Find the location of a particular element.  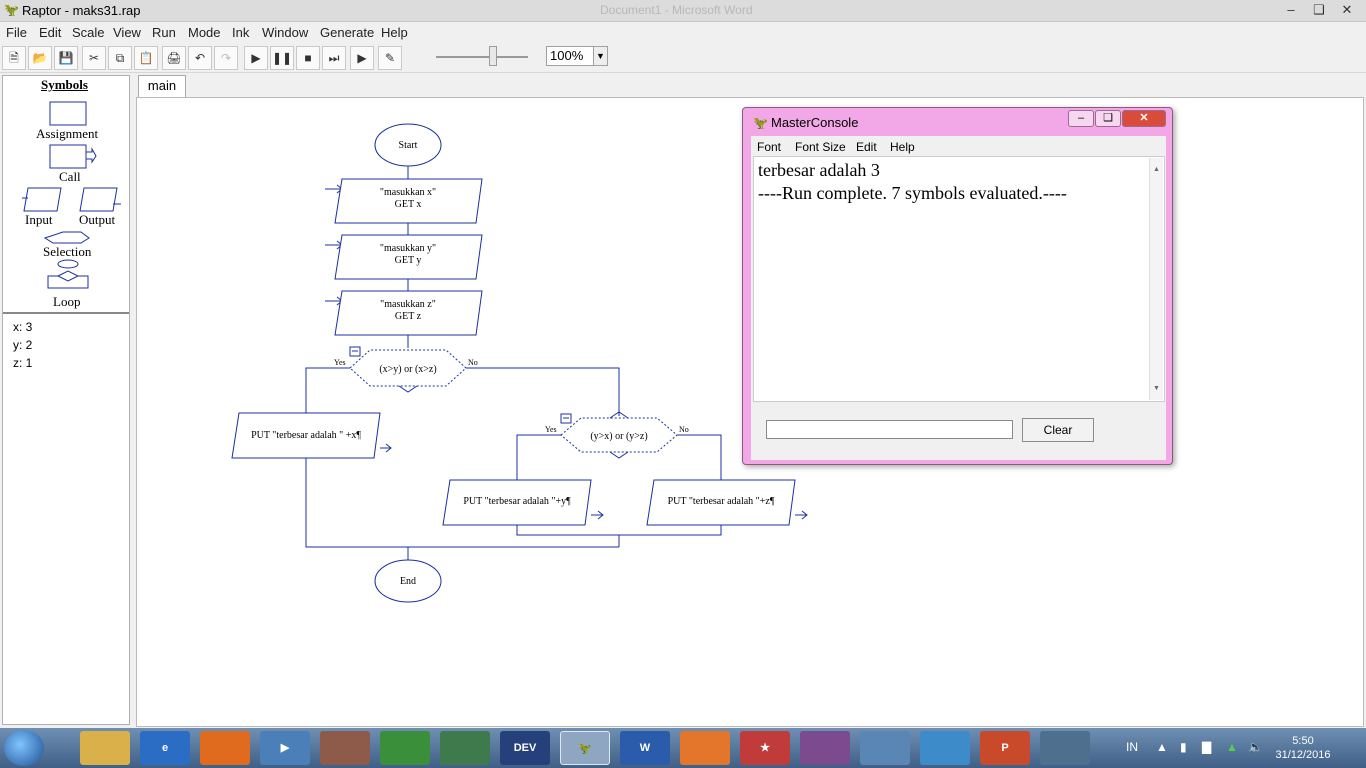

network-tool-icon is located at coordinates (465, 748).